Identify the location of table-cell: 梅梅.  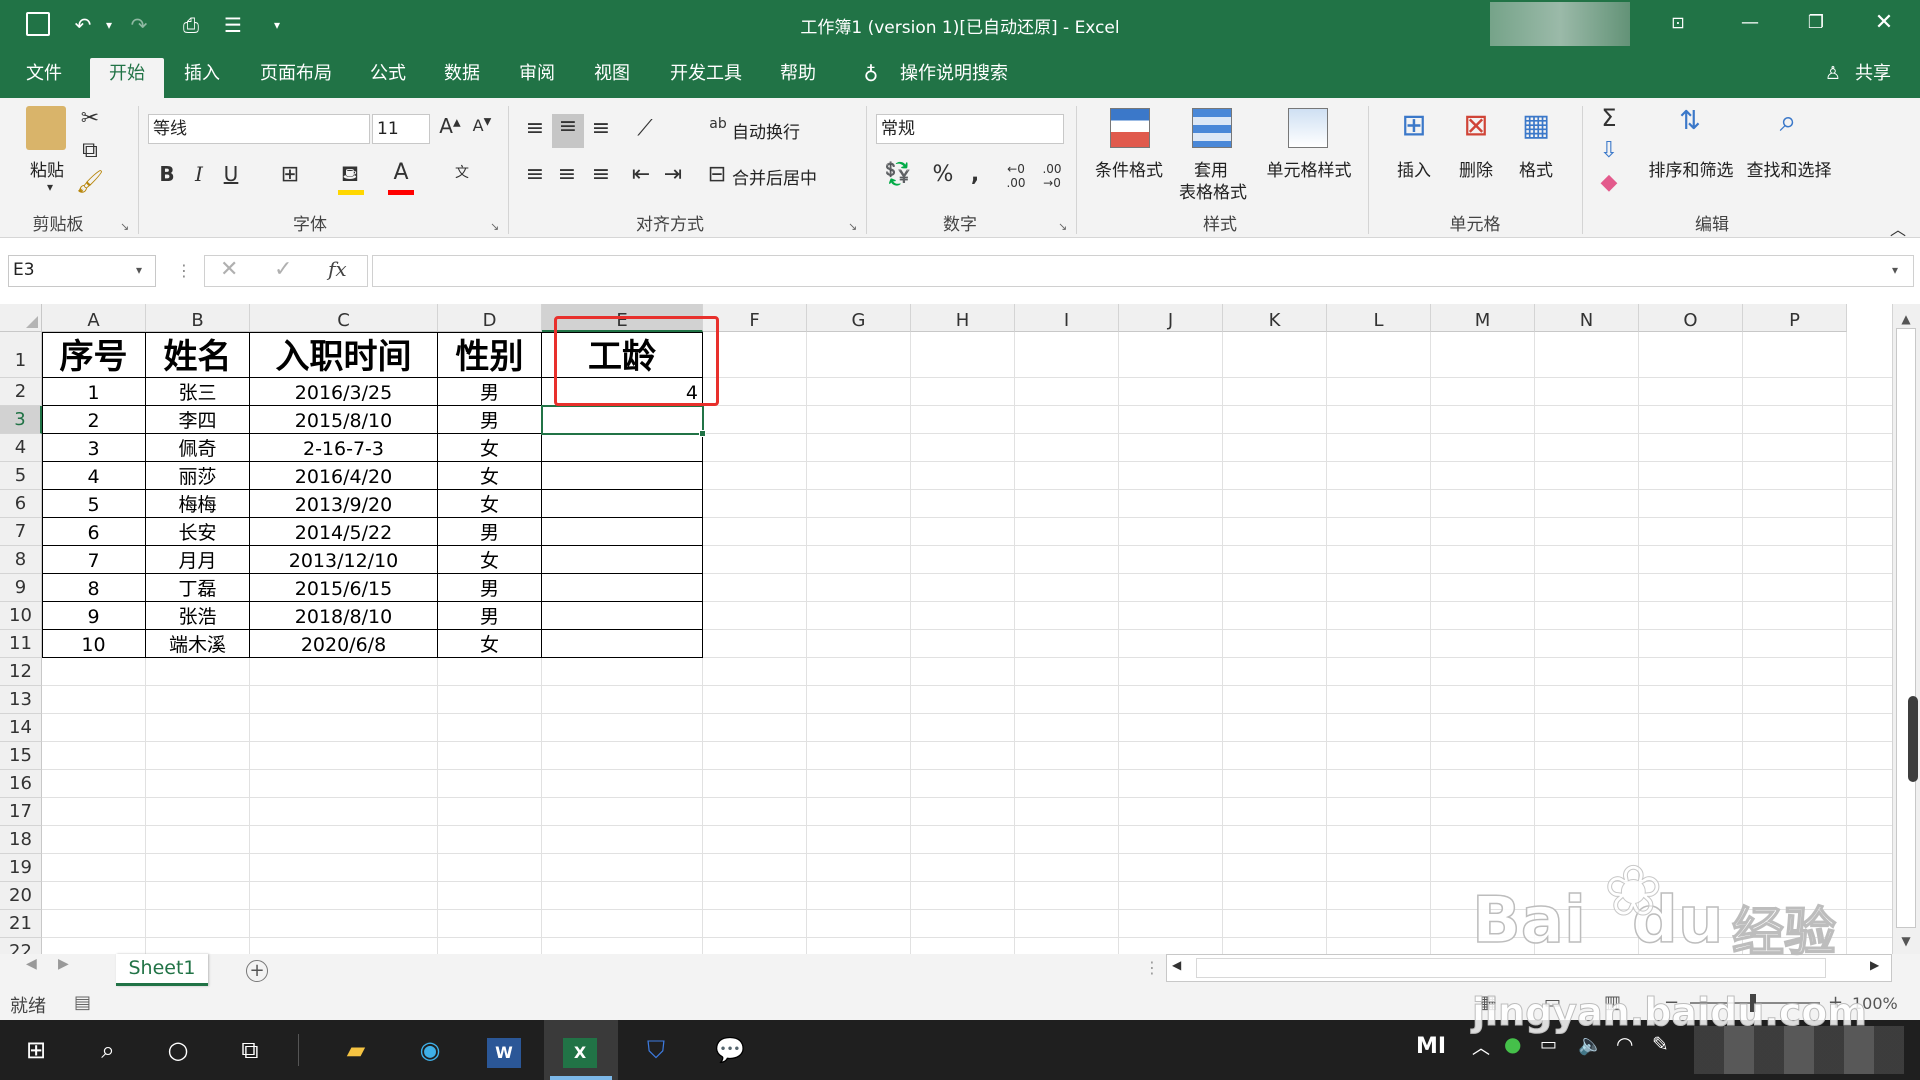
(198, 504).